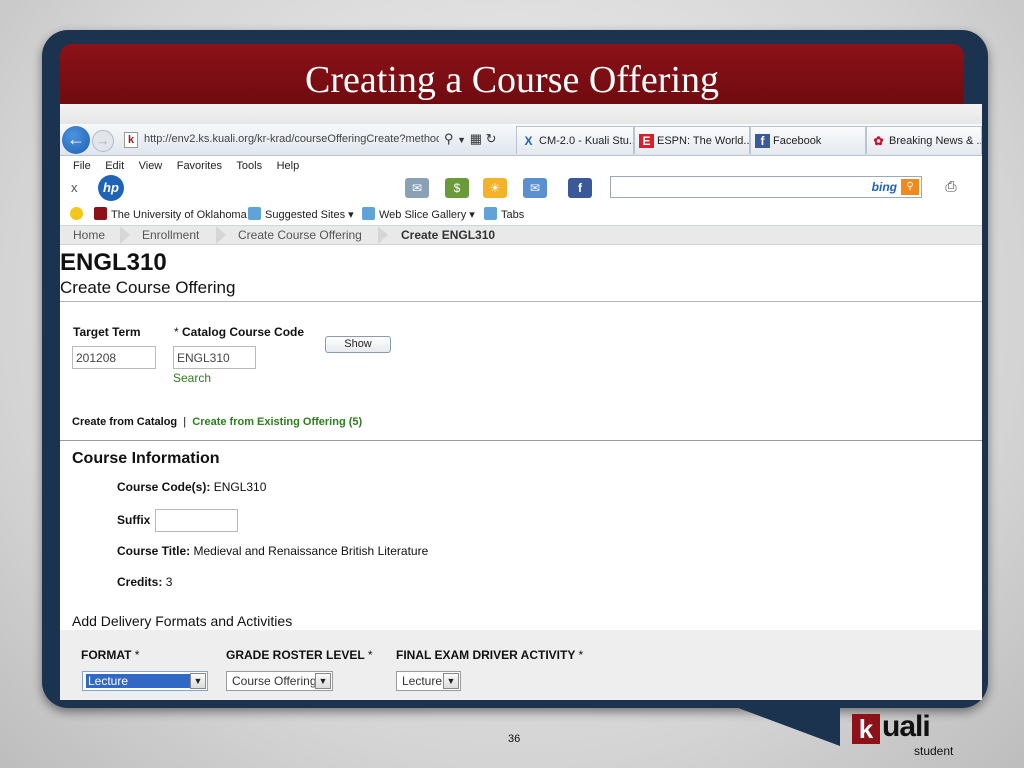 The image size is (1024, 768). Describe the element at coordinates (309, 215) in the screenshot. I see `fav-label: Suggested Sites ▾` at that location.